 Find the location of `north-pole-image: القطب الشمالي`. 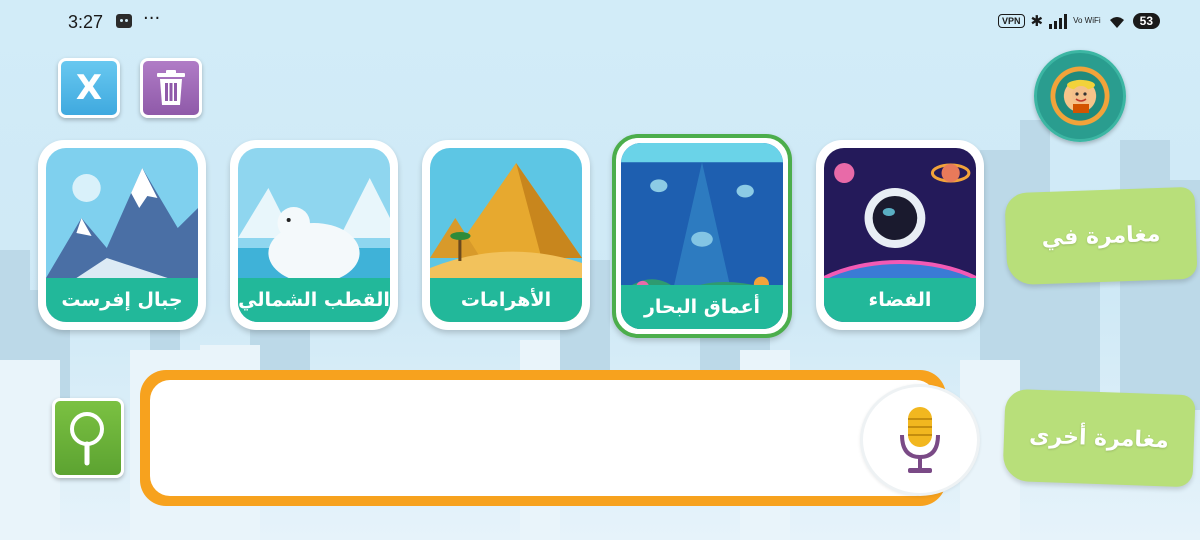

north-pole-image: القطب الشمالي is located at coordinates (314, 235).